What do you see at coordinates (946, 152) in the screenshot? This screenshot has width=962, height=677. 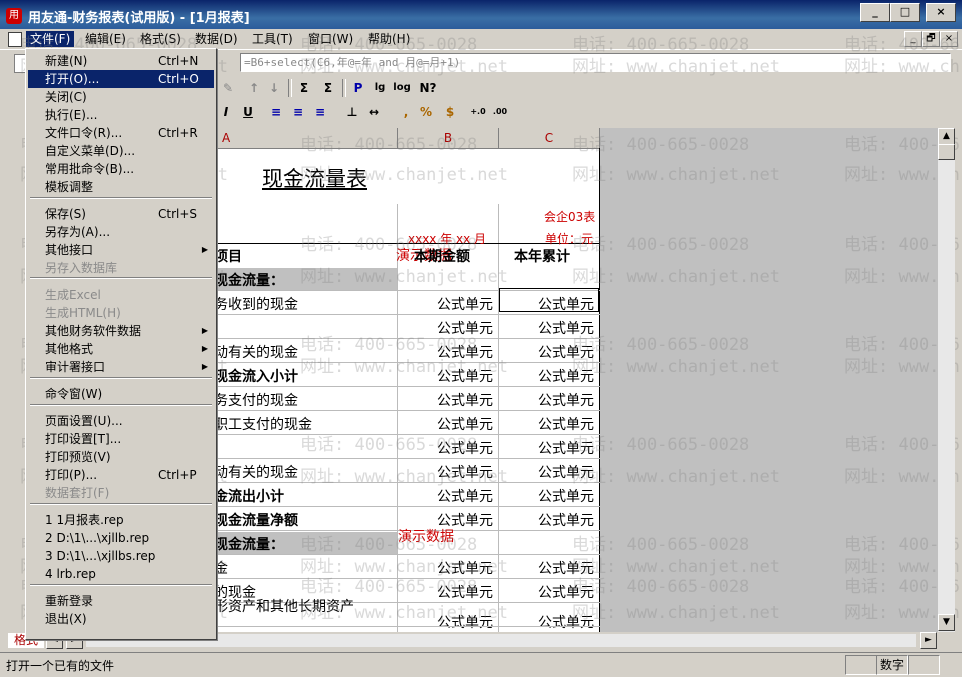 I see `scroll-thumb` at bounding box center [946, 152].